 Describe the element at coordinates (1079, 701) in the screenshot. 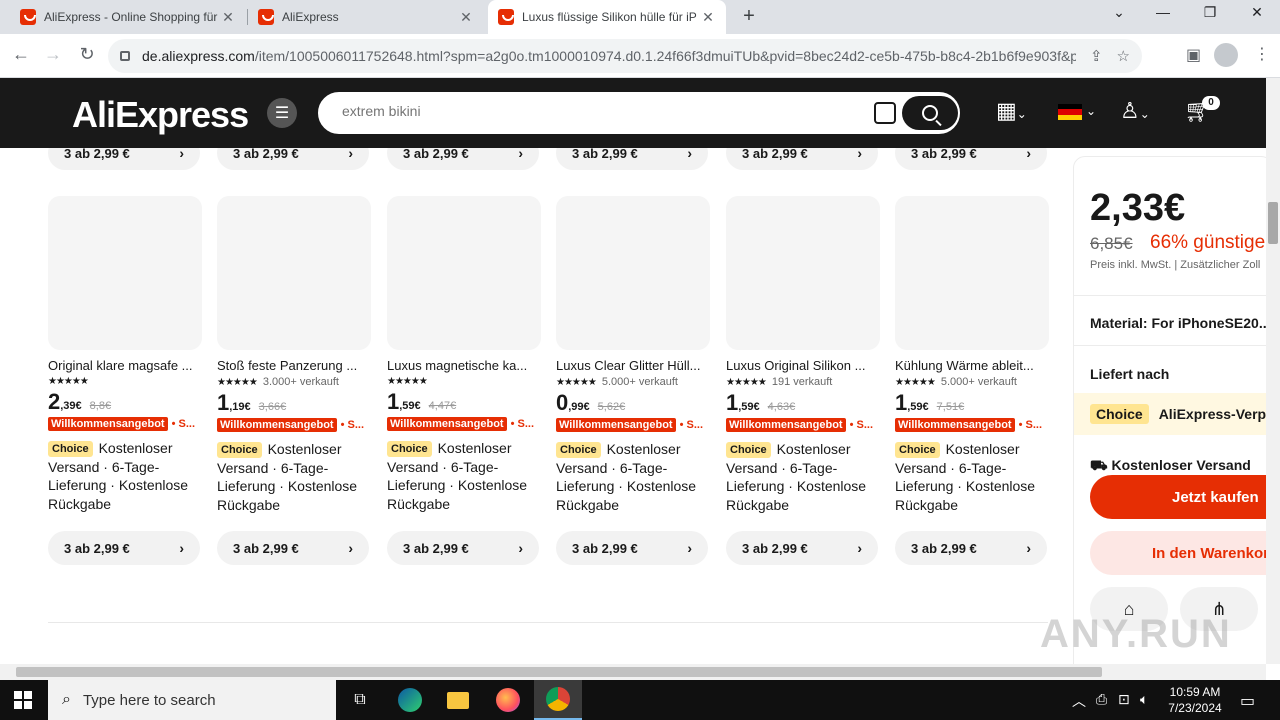

I see `show-hidden-icons-chevron-icon: ︿` at that location.